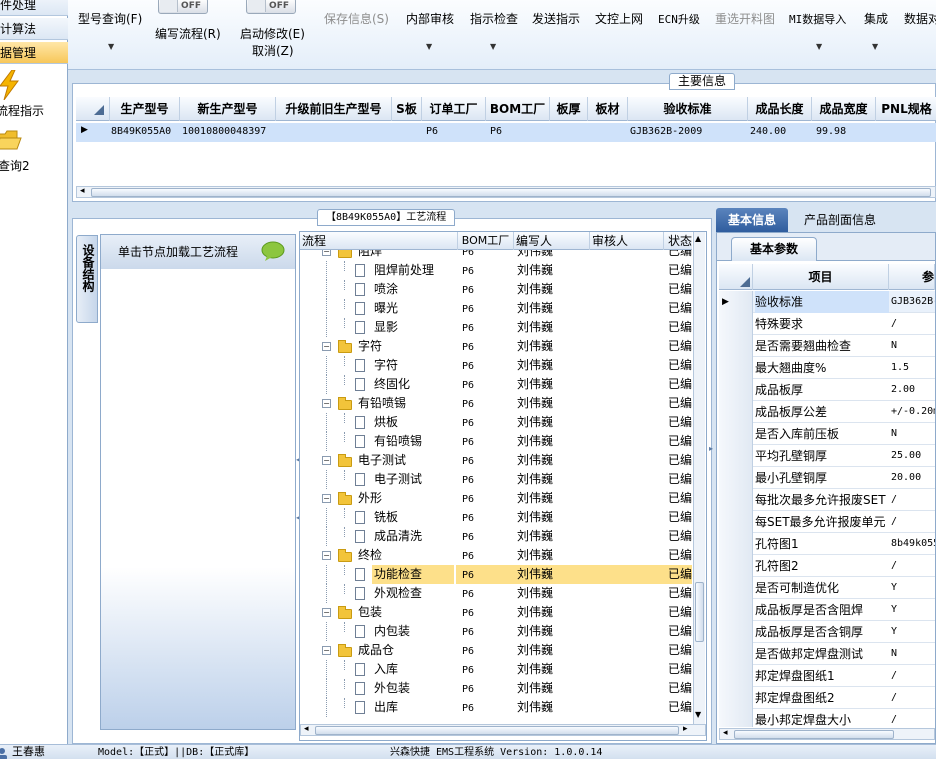 This screenshot has width=936, height=759. What do you see at coordinates (494, 18) in the screenshot?
I see `instruction-check-button: 指示检查` at bounding box center [494, 18].